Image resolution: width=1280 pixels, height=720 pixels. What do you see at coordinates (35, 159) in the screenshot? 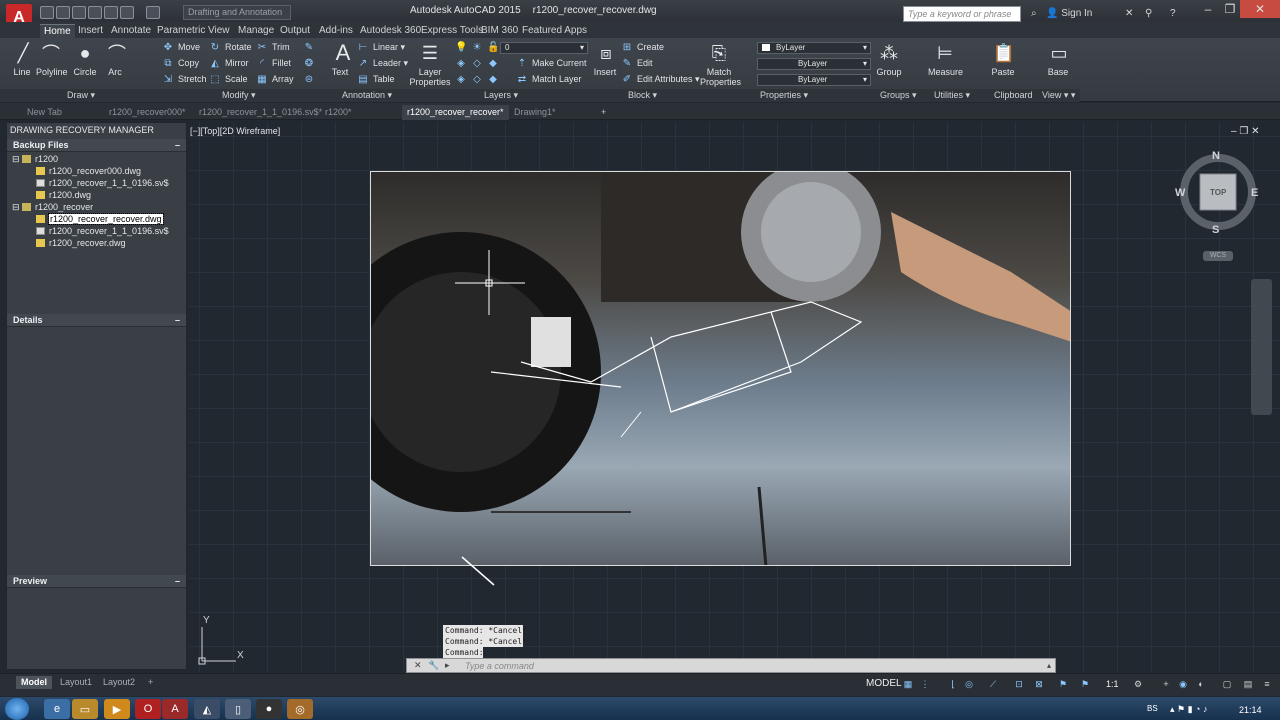
I see `tree-group: ⊟ r1200` at bounding box center [35, 159].